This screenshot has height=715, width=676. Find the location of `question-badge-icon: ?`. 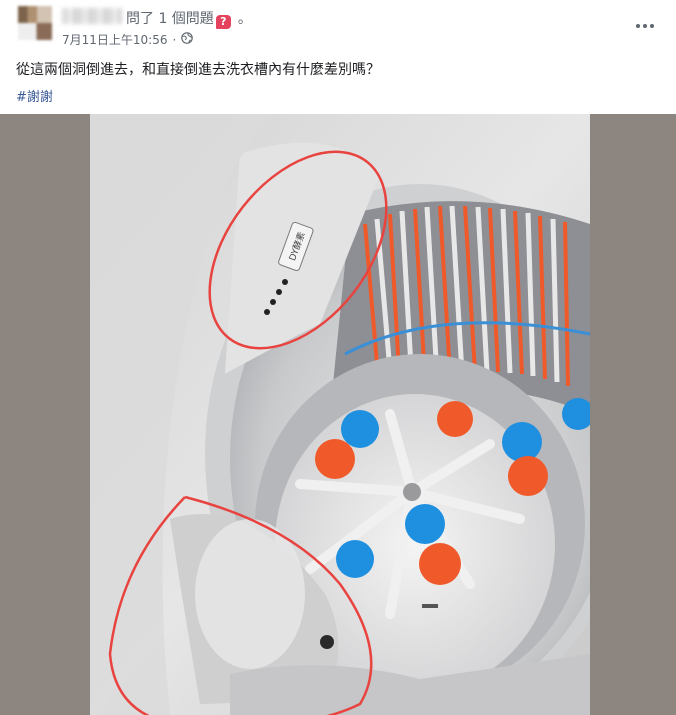

question-badge-icon: ? is located at coordinates (223, 22).